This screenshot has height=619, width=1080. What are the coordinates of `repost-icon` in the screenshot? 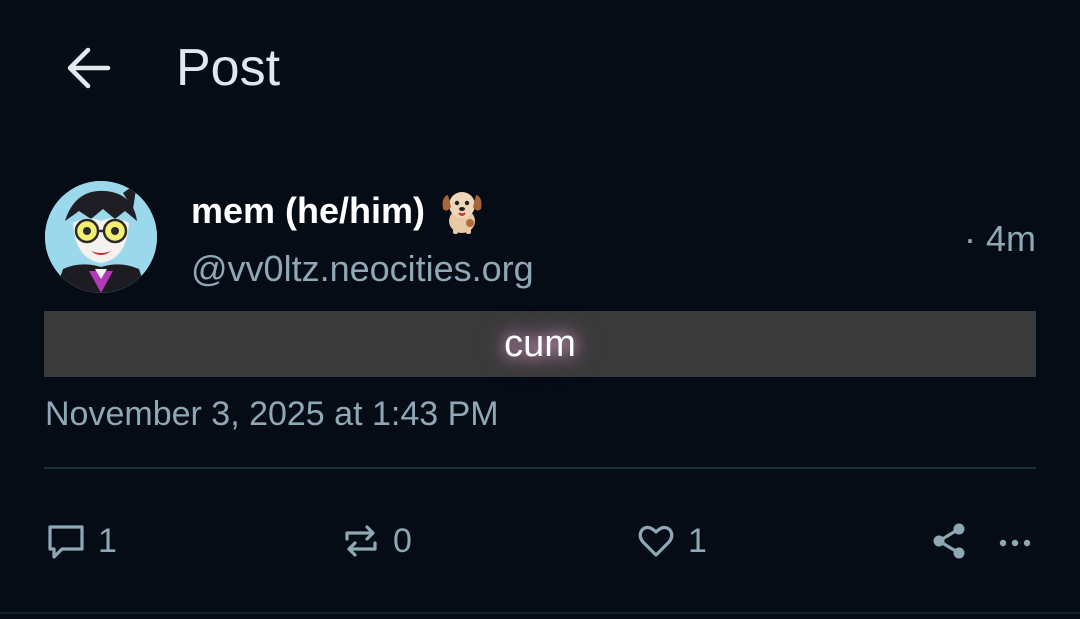 It's located at (361, 541).